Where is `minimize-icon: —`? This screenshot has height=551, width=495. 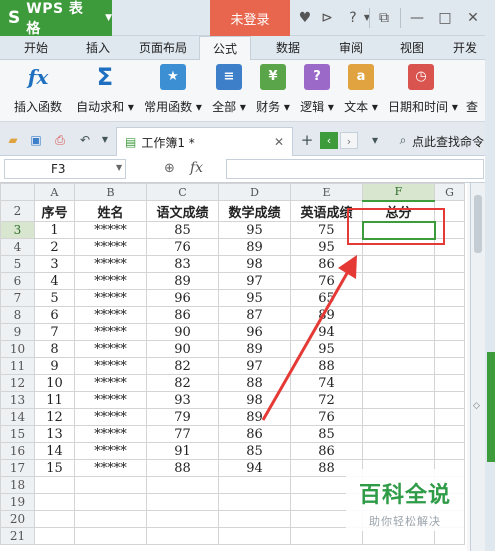 minimize-icon: — is located at coordinates (417, 18).